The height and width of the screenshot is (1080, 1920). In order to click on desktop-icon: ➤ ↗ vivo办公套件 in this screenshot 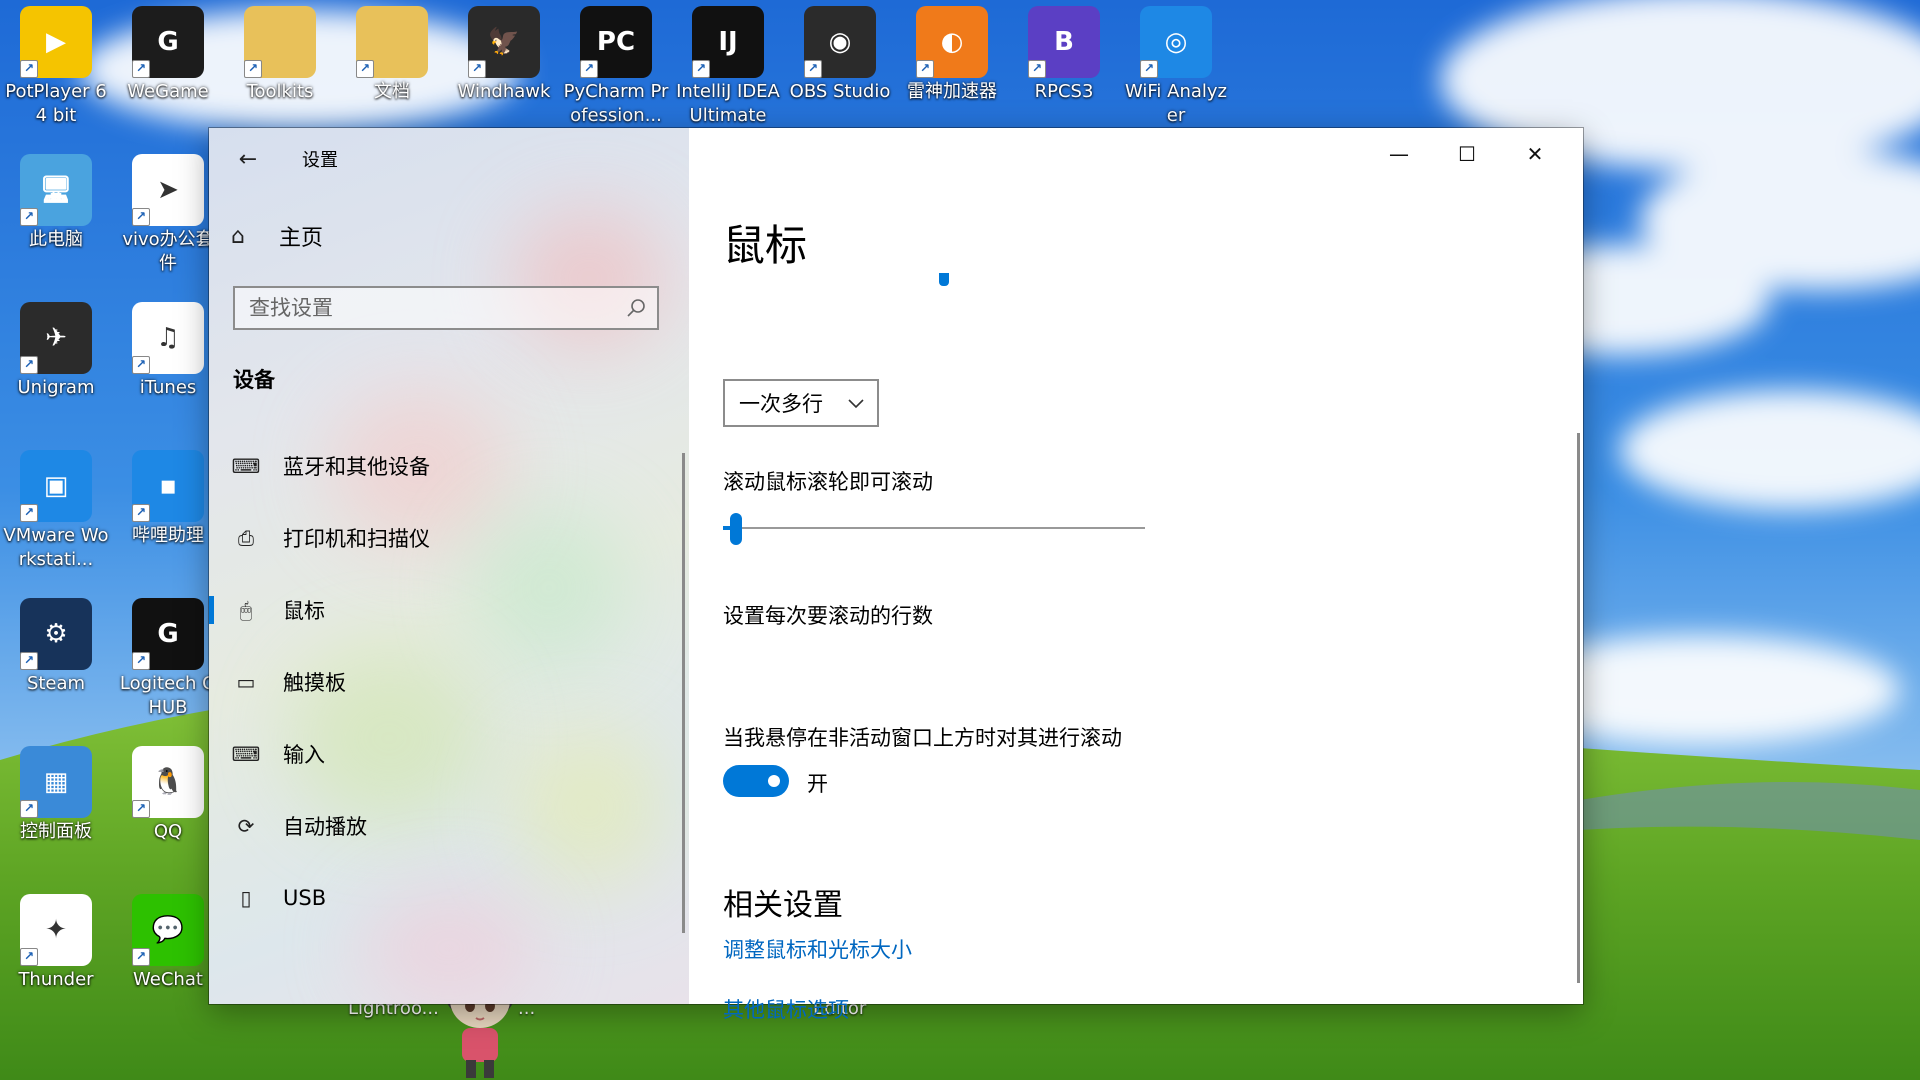, I will do `click(168, 212)`.